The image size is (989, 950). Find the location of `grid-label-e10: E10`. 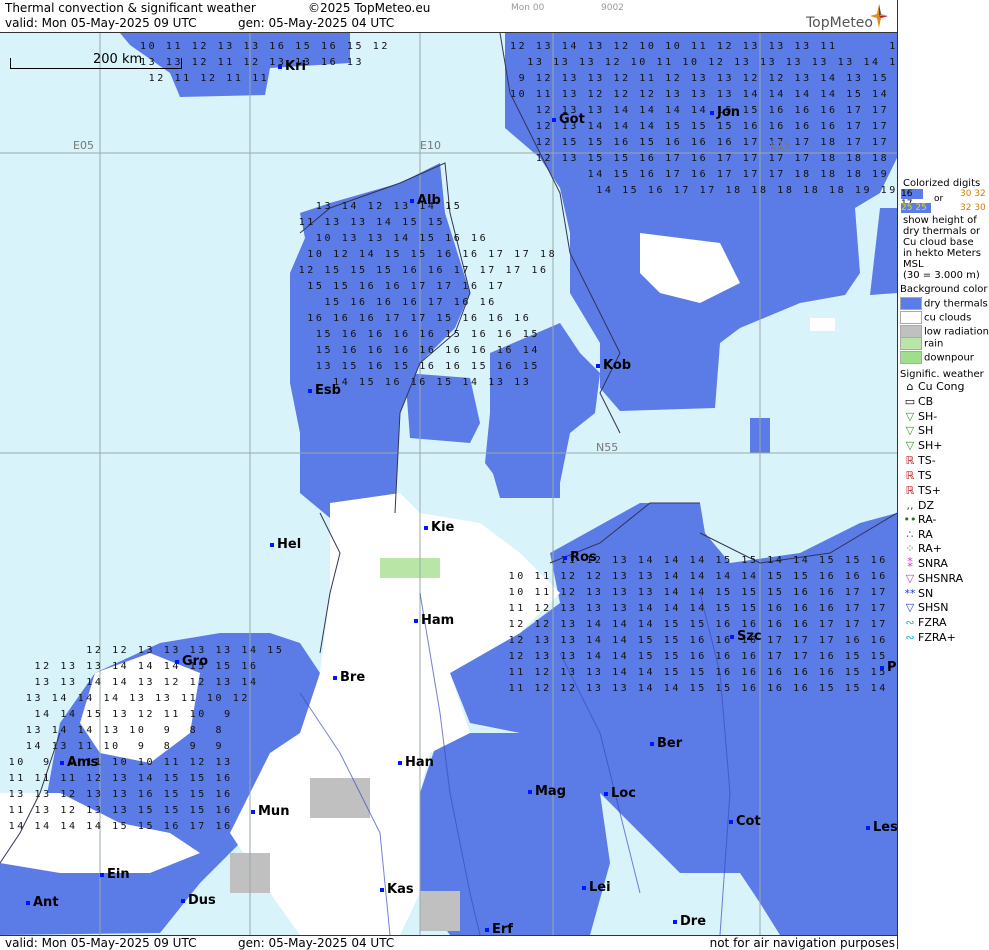

grid-label-e10: E10 is located at coordinates (430, 145).